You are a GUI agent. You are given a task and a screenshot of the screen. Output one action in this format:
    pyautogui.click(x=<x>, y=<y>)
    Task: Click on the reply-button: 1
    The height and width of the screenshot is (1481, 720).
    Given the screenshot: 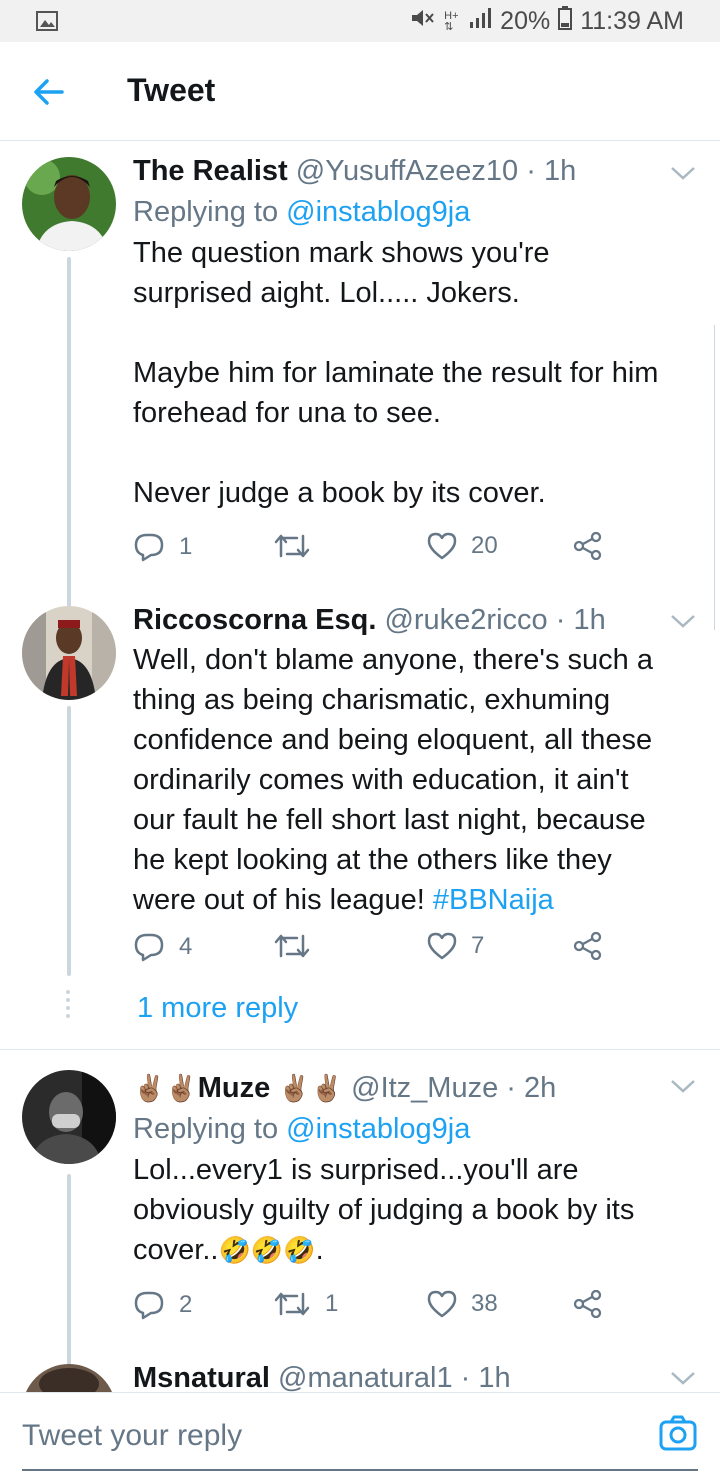 What is the action you would take?
    pyautogui.click(x=162, y=547)
    